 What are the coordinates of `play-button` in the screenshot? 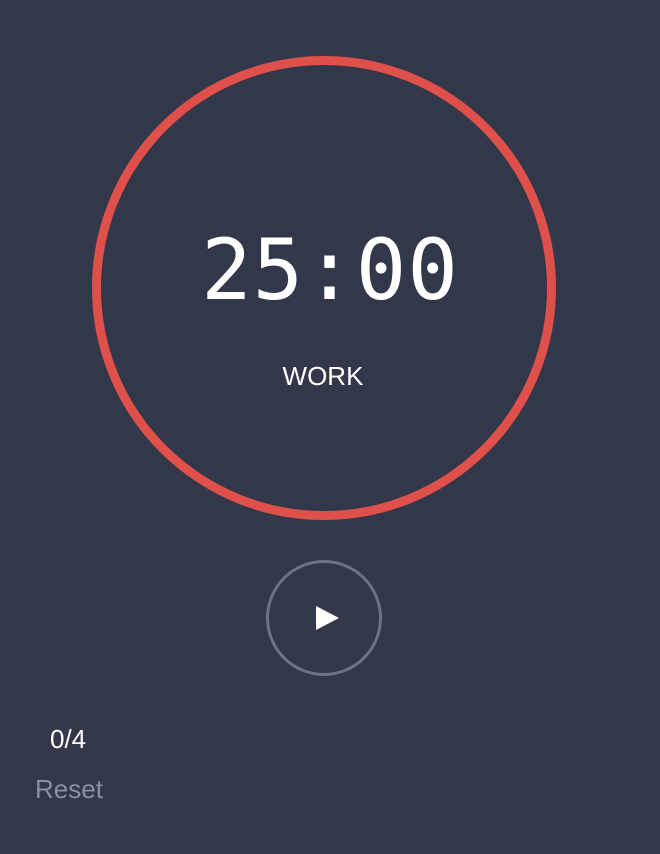 It's located at (324, 618).